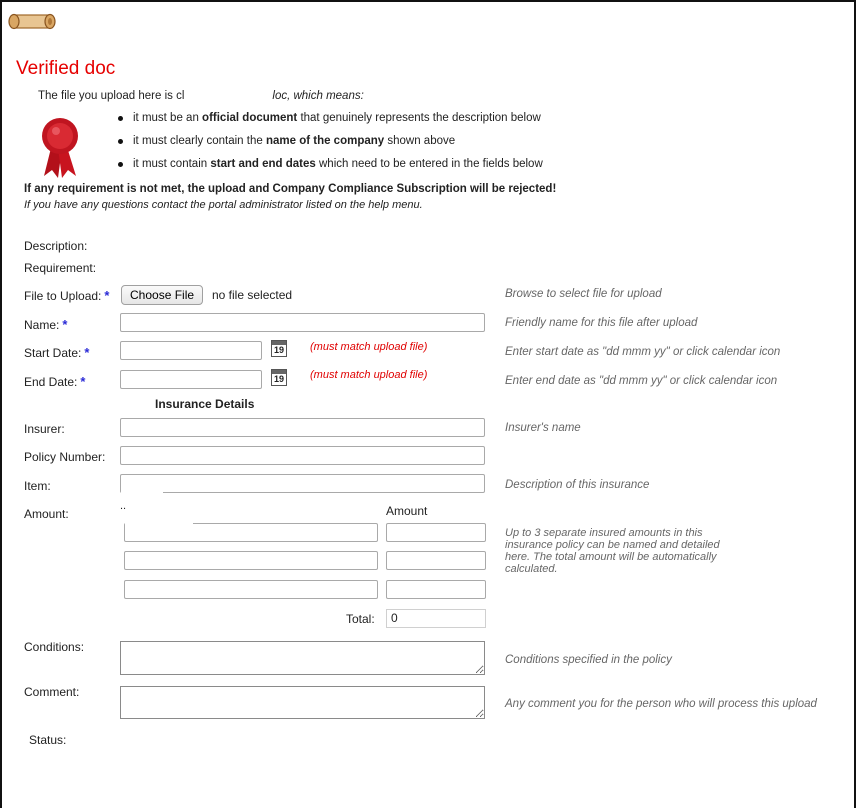 Image resolution: width=863 pixels, height=810 pixels. Describe the element at coordinates (32, 21) in the screenshot. I see `scroll-icon` at that location.